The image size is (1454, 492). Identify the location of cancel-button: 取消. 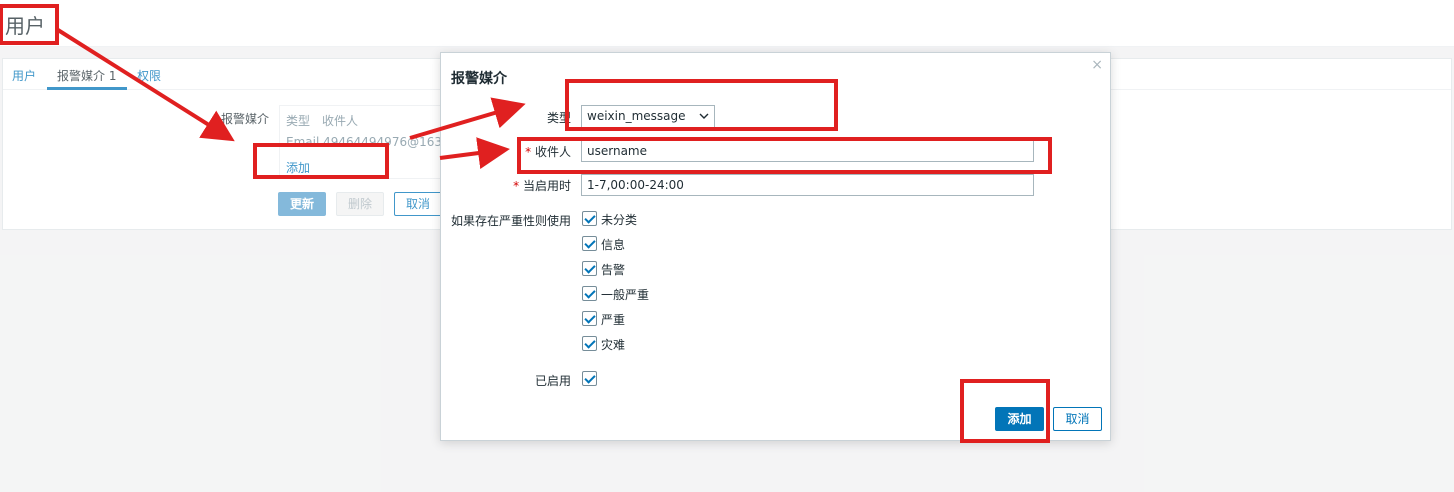
(1077, 419).